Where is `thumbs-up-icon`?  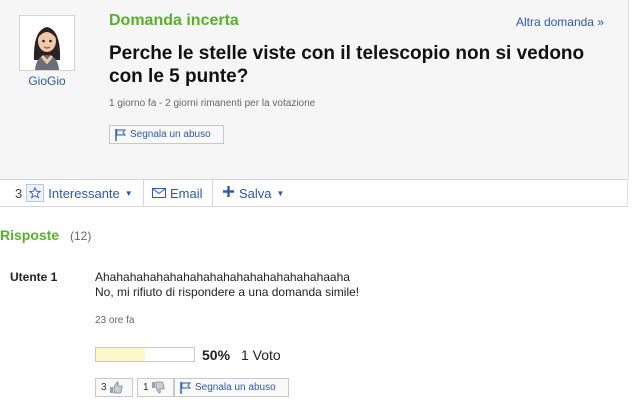
thumbs-up-icon is located at coordinates (115, 387).